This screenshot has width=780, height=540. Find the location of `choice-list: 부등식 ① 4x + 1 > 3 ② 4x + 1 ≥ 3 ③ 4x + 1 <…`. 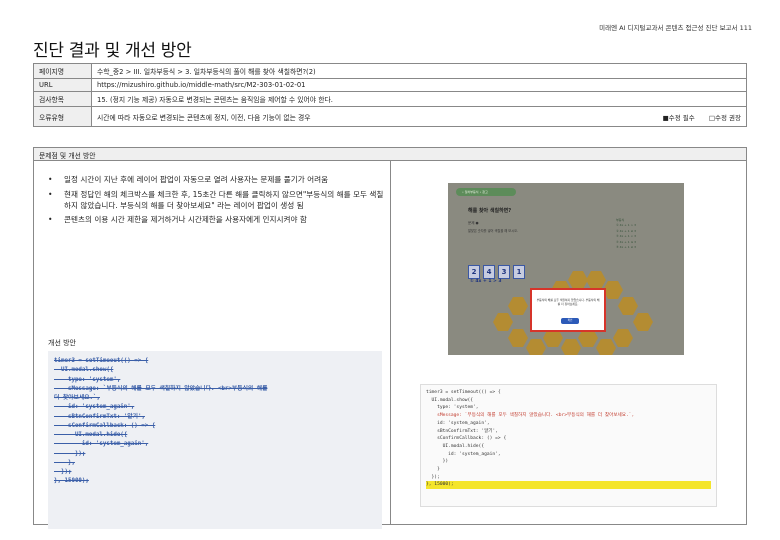

choice-list: 부등식 ① 4x + 1 > 3 ② 4x + 1 ≥ 3 ③ 4x + 1 <… is located at coordinates (626, 234).